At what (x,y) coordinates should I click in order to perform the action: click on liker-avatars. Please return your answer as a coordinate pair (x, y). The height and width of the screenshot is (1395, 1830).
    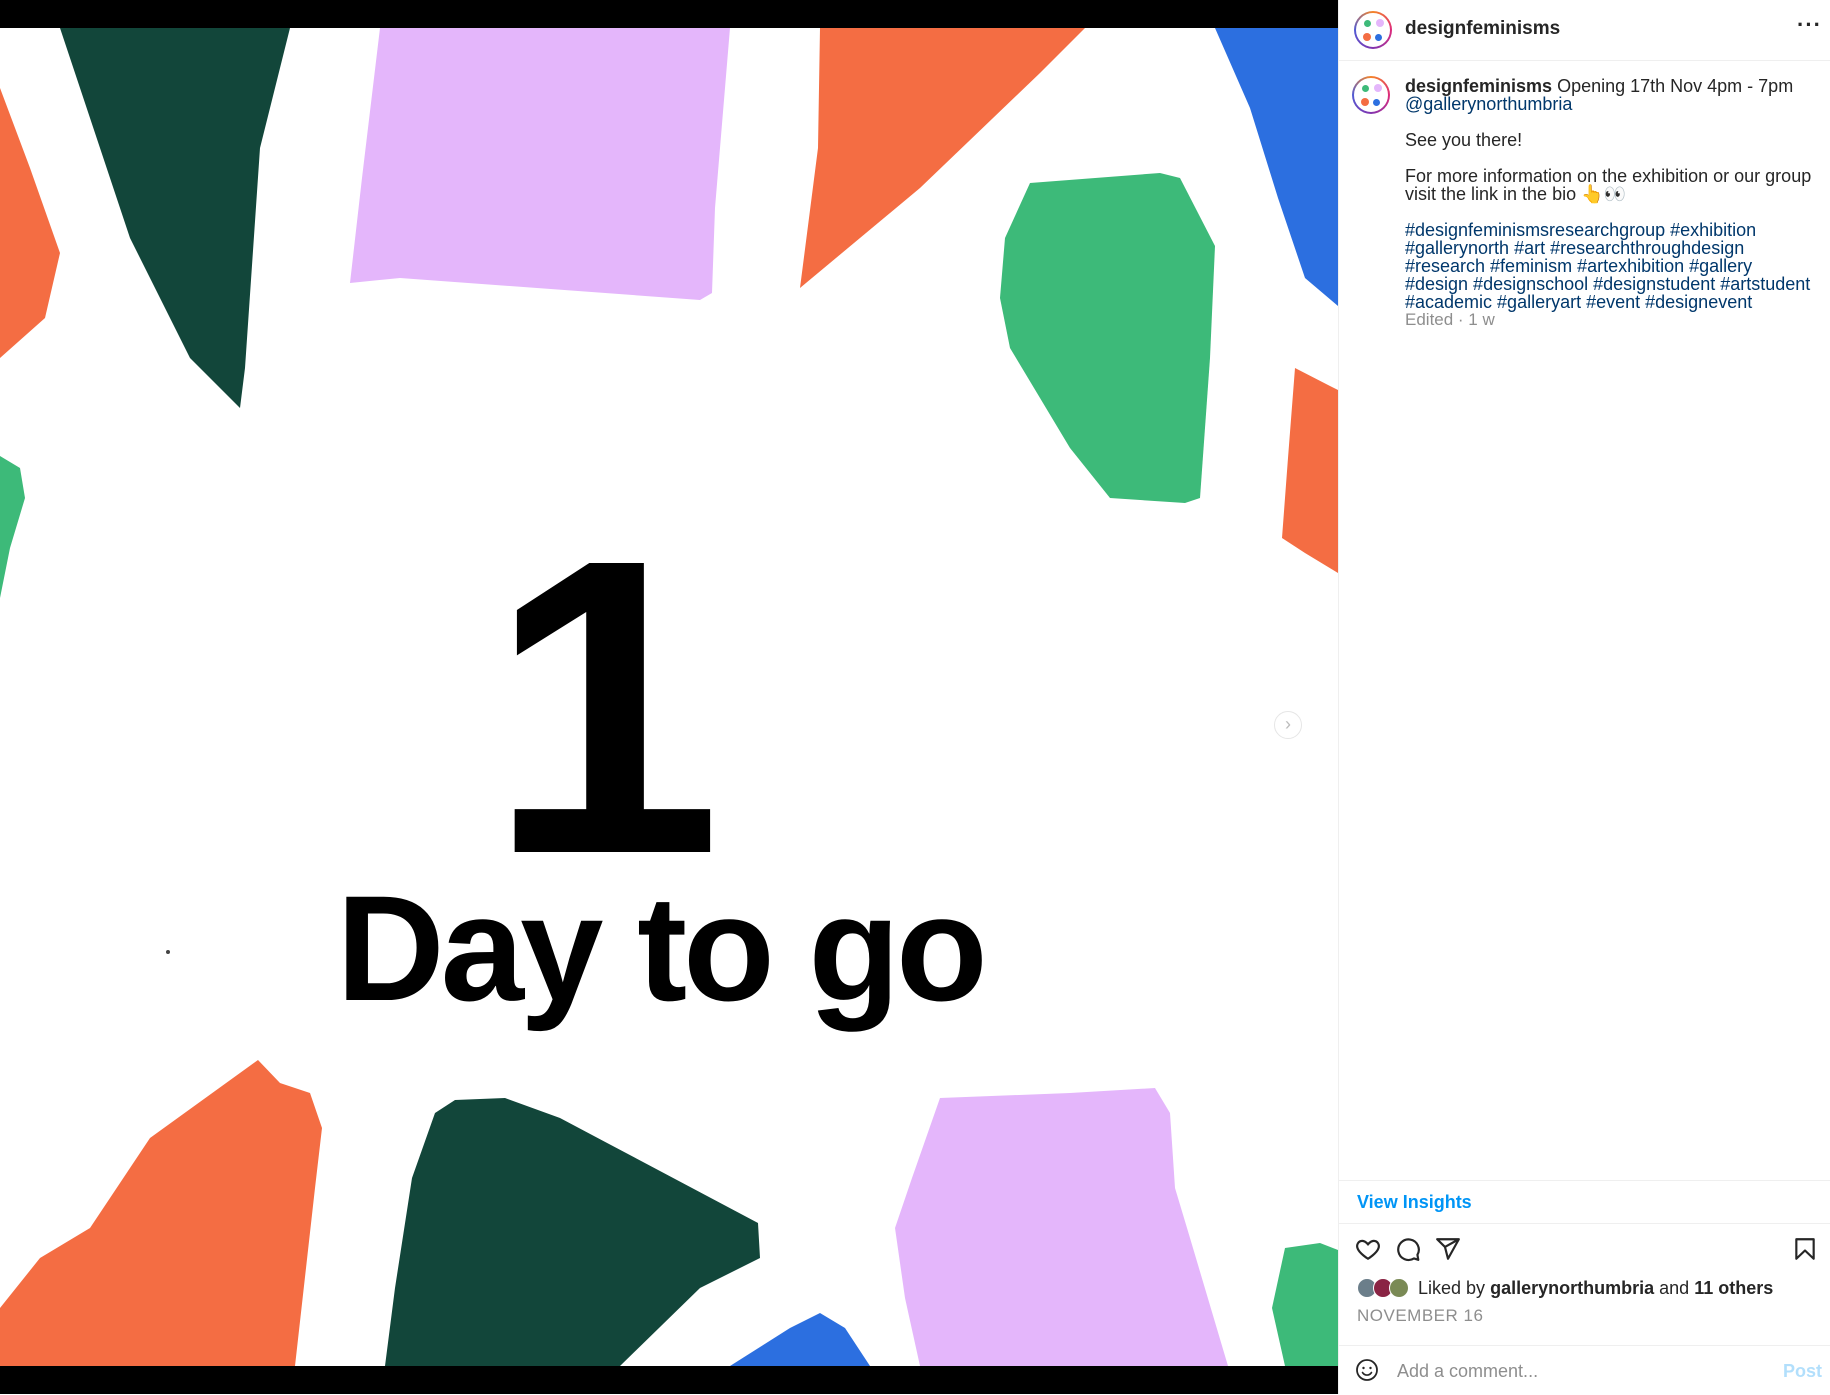
    Looking at the image, I should click on (1385, 1288).